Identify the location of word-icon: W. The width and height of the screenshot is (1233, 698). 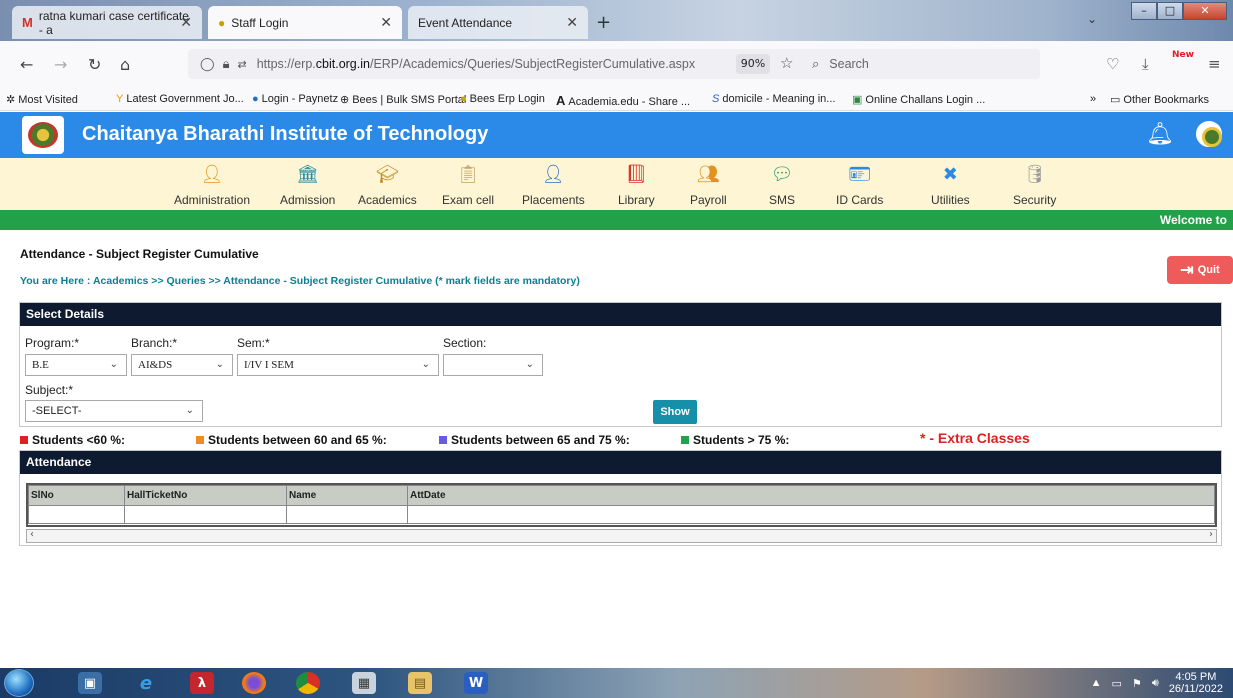
(476, 683).